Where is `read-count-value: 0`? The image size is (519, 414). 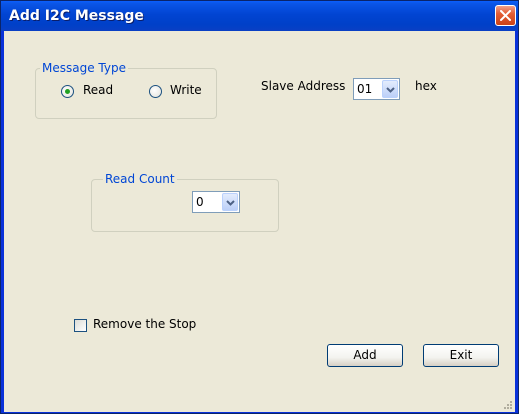 read-count-value: 0 is located at coordinates (200, 202).